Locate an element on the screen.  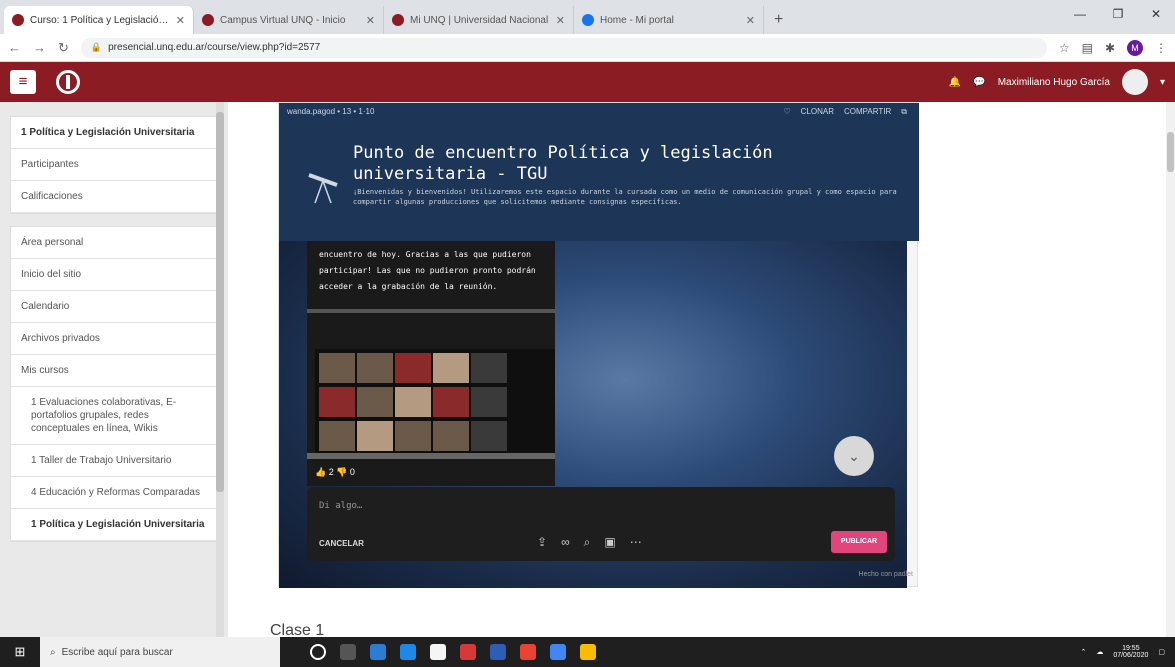
notification-center-icon: ▢ is located at coordinates (1161, 652).